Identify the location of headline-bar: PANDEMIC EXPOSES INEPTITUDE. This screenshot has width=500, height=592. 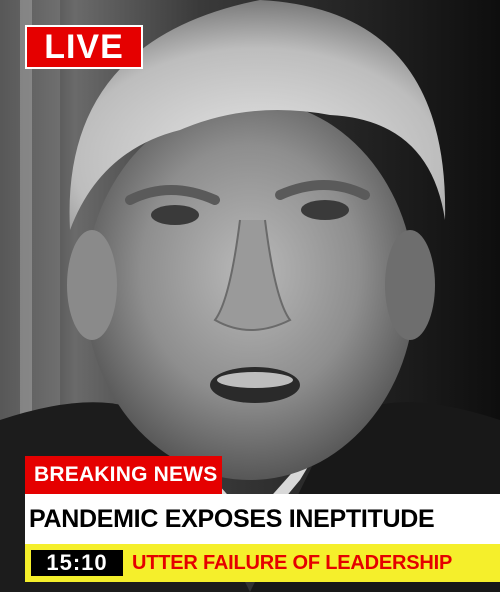
(262, 519).